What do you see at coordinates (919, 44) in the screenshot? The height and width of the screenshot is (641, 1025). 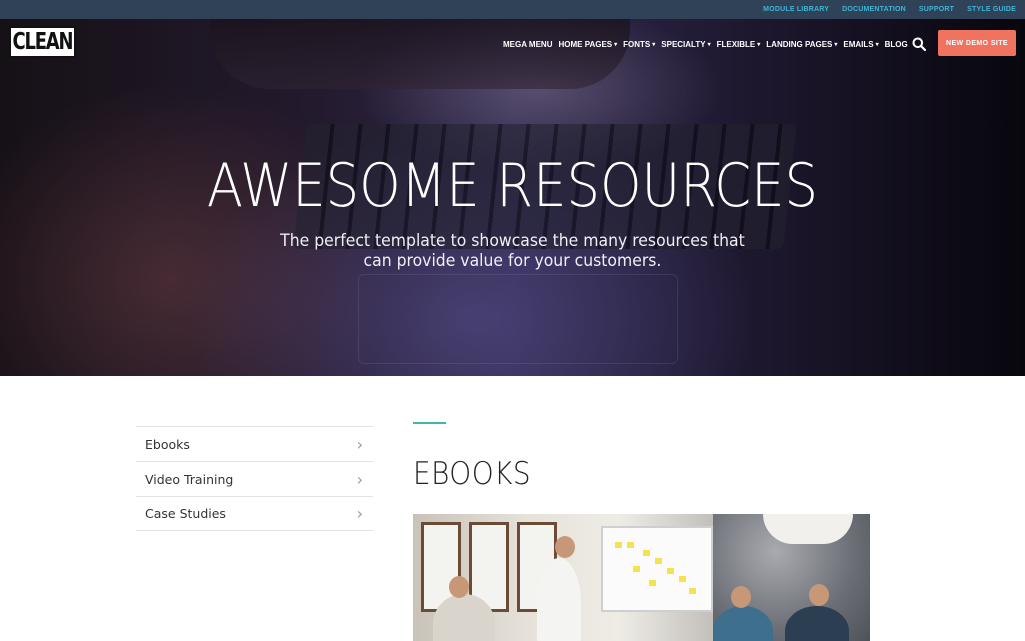 I see `search-icon` at bounding box center [919, 44].